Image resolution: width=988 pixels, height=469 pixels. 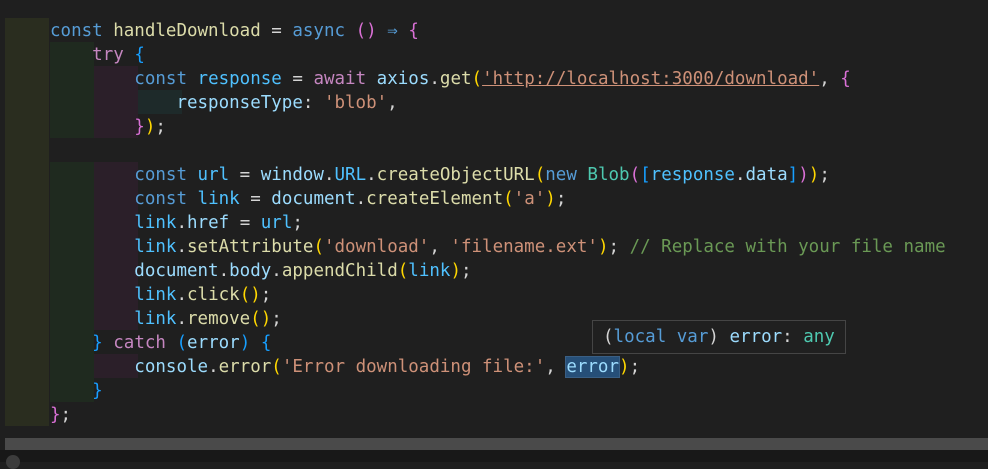 What do you see at coordinates (496, 444) in the screenshot?
I see `horizontal-scrollbar` at bounding box center [496, 444].